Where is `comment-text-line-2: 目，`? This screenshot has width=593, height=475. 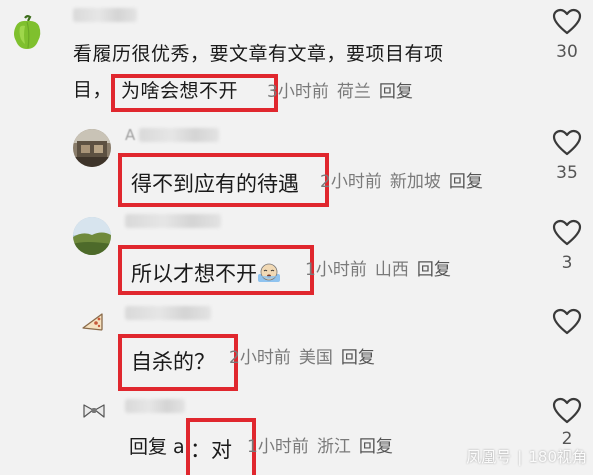
comment-text-line-2: 目， is located at coordinates (93, 90).